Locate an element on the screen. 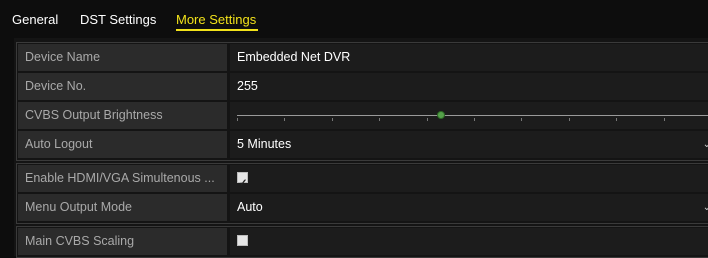 This screenshot has width=708, height=258. slider-thumb is located at coordinates (440, 115).